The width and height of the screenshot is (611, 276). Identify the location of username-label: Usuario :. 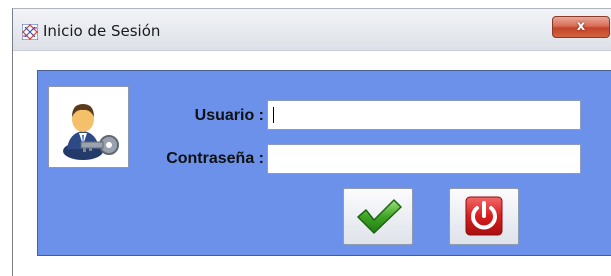
(229, 115).